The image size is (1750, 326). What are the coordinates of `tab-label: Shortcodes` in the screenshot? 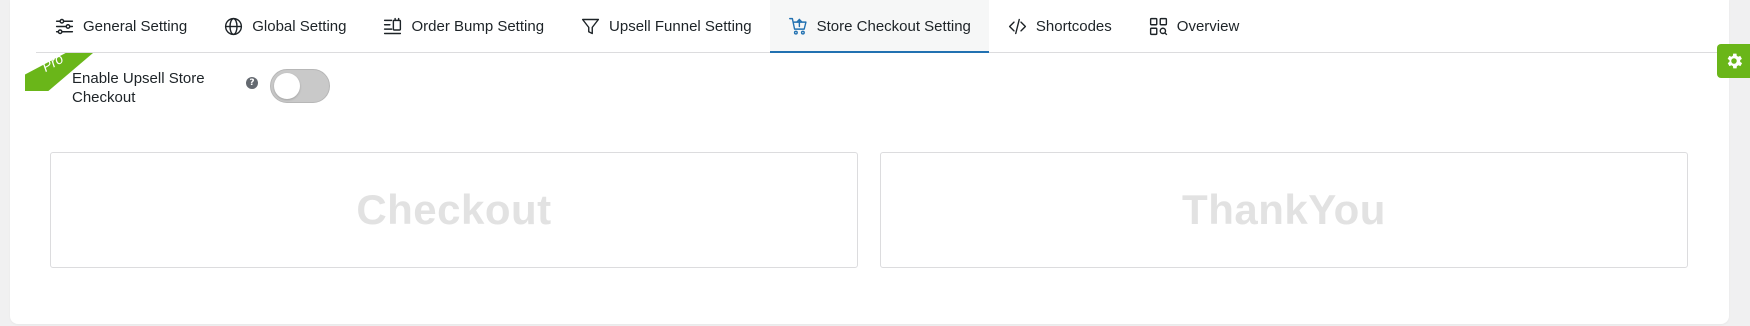 It's located at (1073, 26).